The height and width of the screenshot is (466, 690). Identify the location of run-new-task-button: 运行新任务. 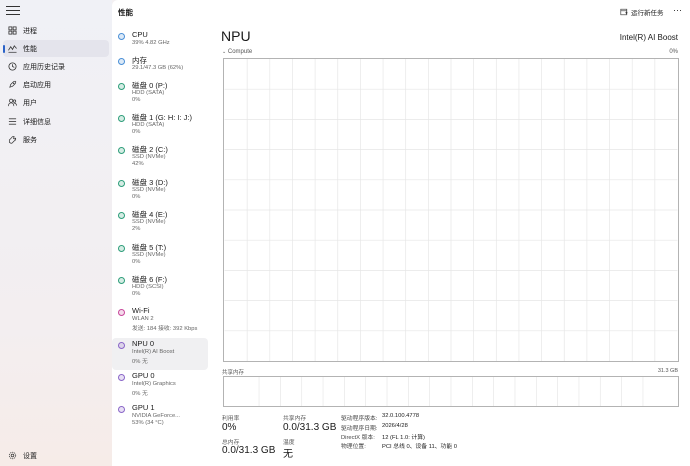
(642, 12).